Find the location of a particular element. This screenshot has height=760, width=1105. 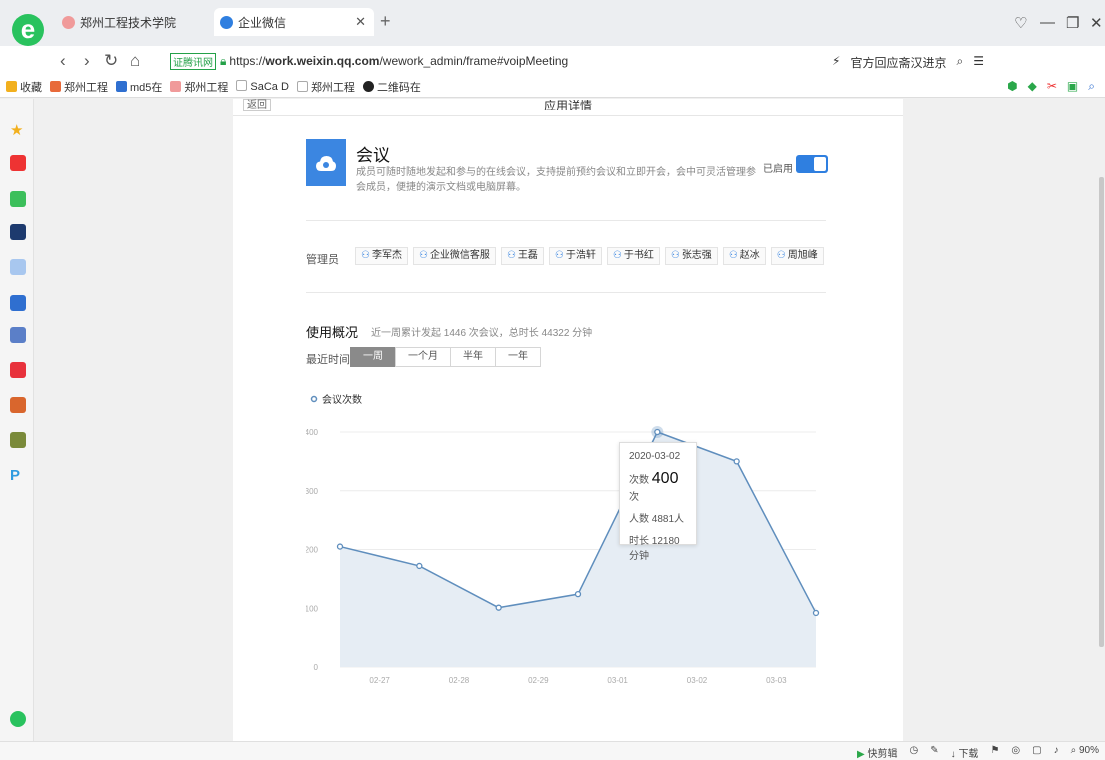

quick-clip-button: ▶ 快剪辑 is located at coordinates (877, 752).